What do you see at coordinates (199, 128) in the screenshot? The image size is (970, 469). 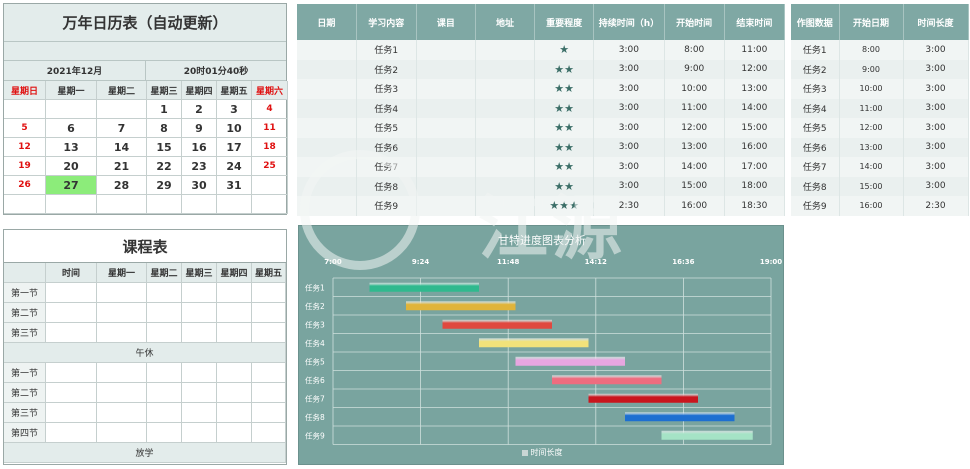 I see `calendar-day-cell: 9` at bounding box center [199, 128].